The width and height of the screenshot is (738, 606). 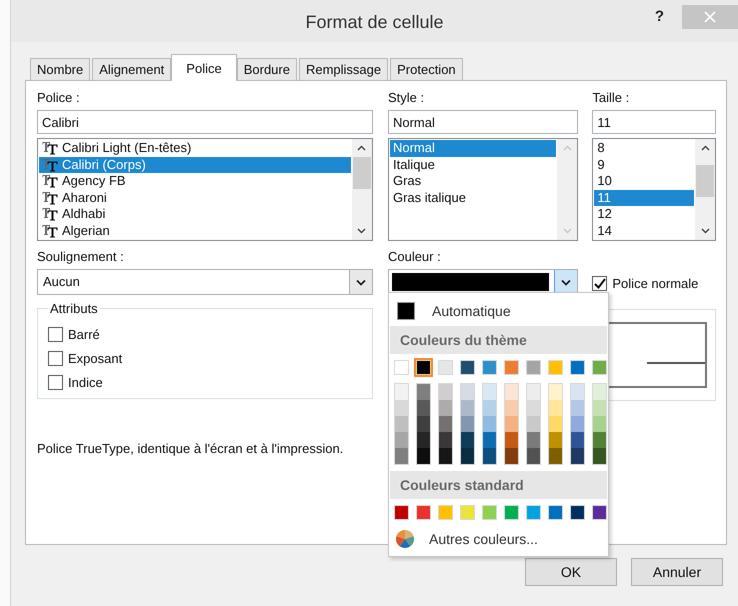 What do you see at coordinates (60, 69) in the screenshot?
I see `tab: Nombre` at bounding box center [60, 69].